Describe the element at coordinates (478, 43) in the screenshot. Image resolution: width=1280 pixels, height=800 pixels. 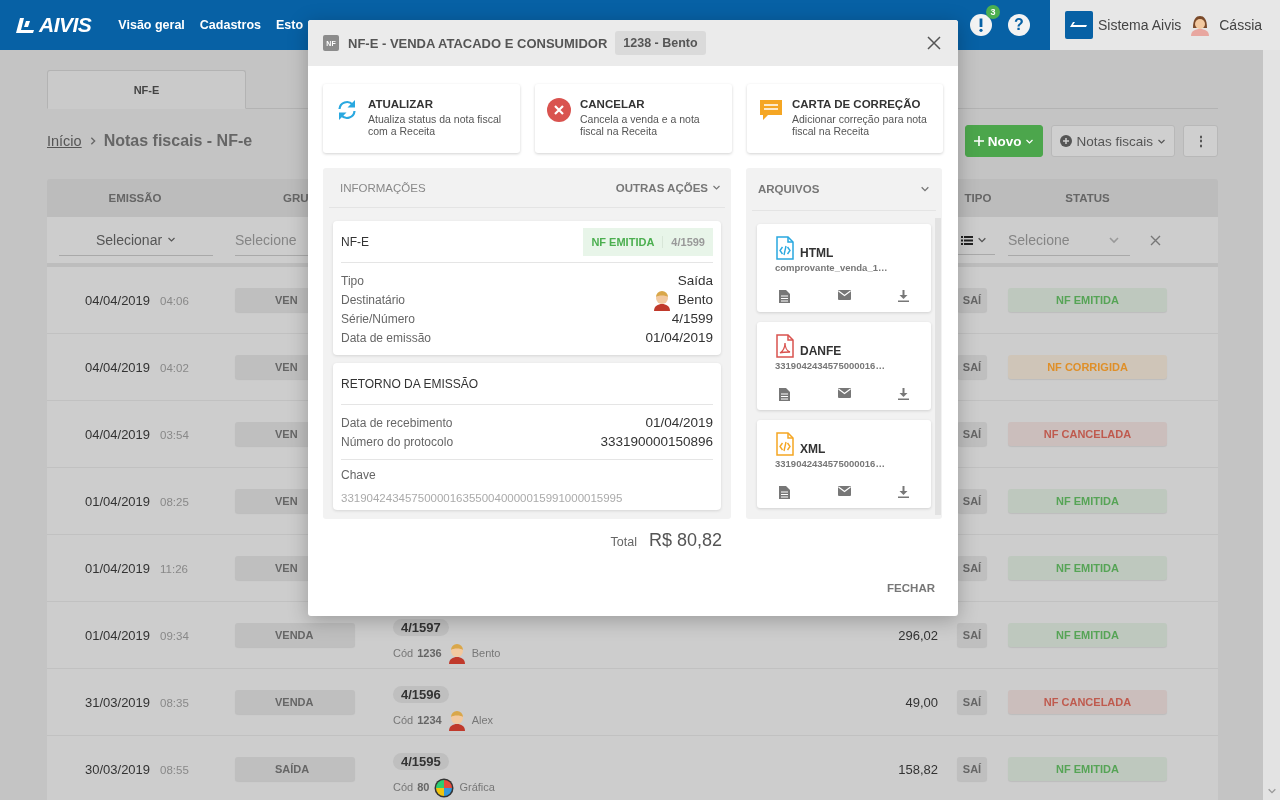
I see `modal-title: NF-E - VENDA ATACADO E CONSUMIDOR` at that location.